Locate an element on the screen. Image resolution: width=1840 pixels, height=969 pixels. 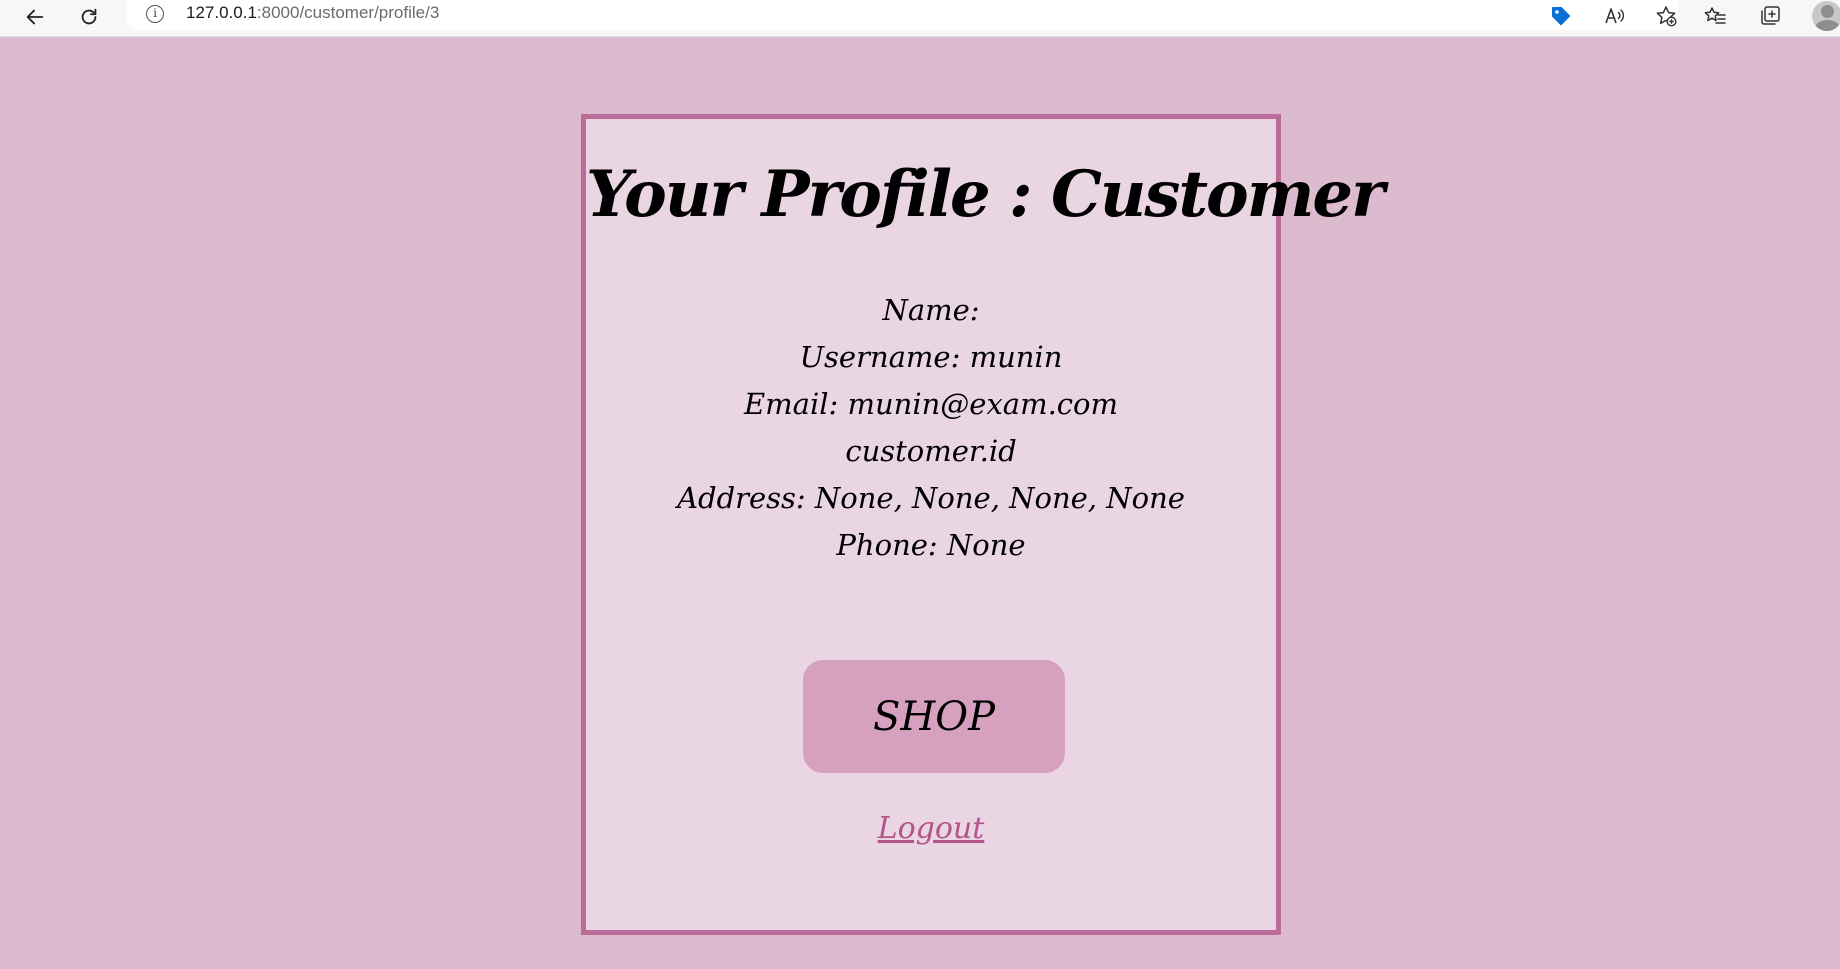
username-field: Username: munin is located at coordinates (931, 357).